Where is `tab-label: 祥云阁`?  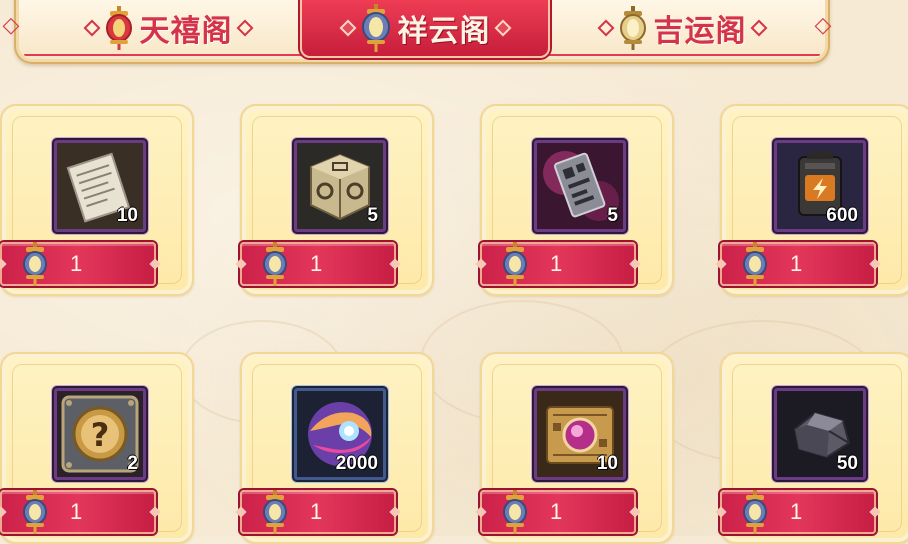 tab-label: 祥云阁 is located at coordinates (444, 31).